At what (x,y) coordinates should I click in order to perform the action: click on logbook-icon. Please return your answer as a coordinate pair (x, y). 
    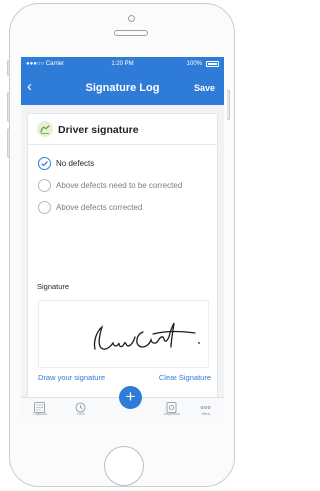
    Looking at the image, I should click on (39, 406).